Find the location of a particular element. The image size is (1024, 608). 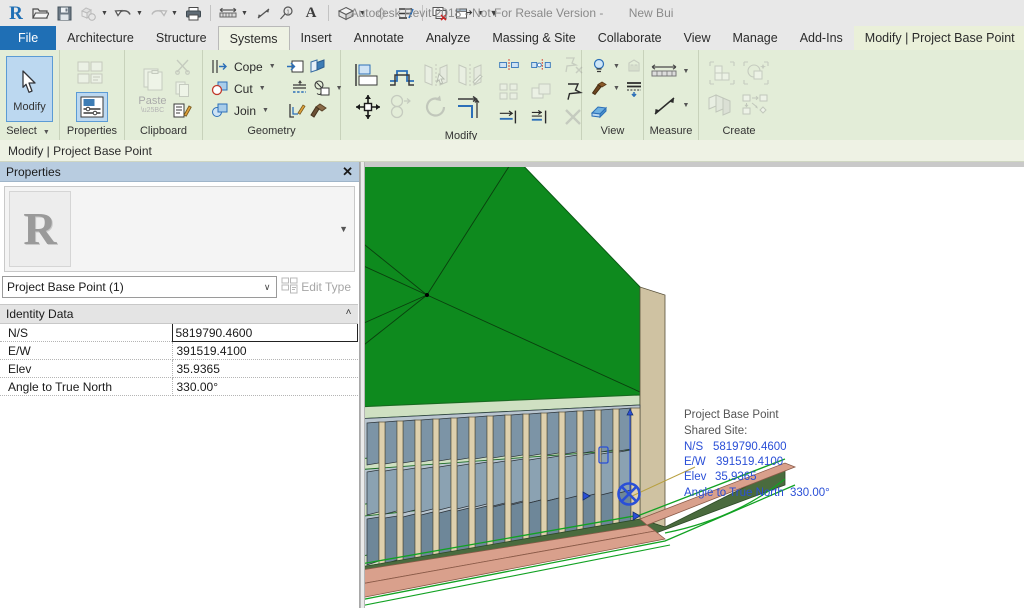

create-similar-icon is located at coordinates (722, 73).